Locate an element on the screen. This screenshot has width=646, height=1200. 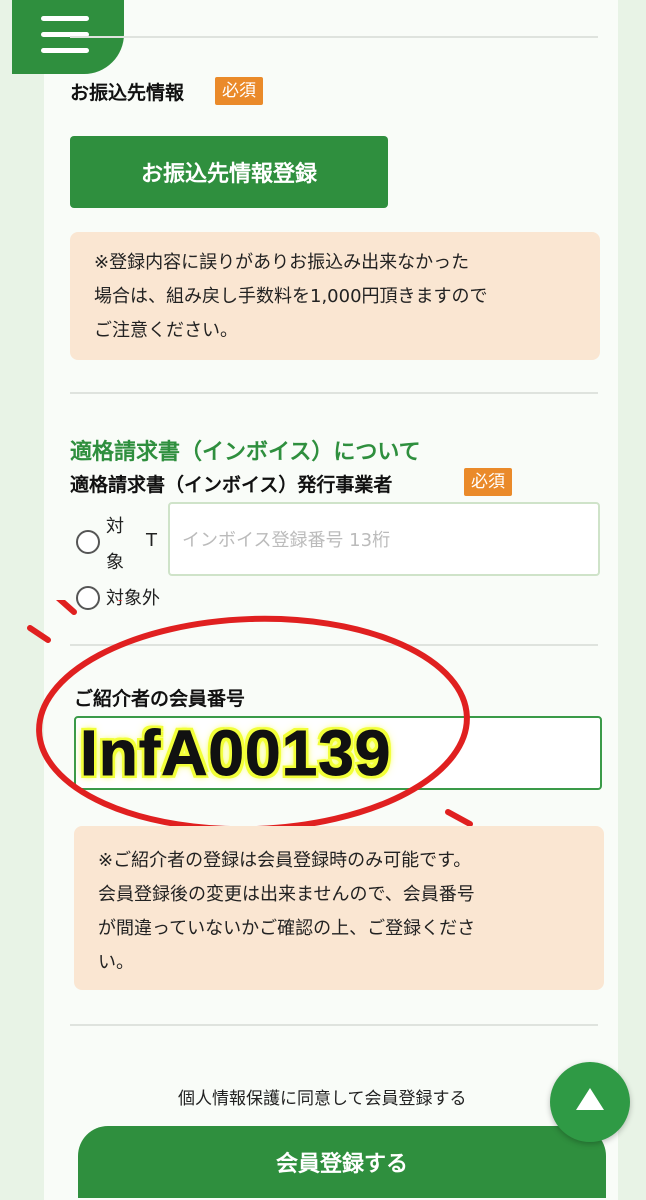
option-target-char: 対 is located at coordinates (115, 526).